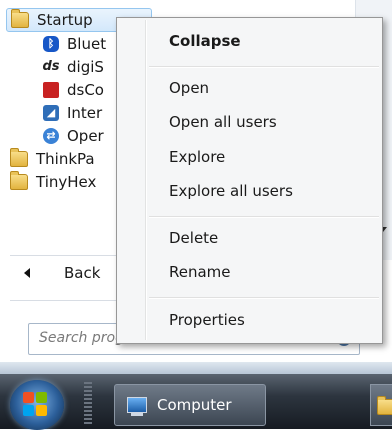  What do you see at coordinates (62, 273) in the screenshot?
I see `back-button: Back` at bounding box center [62, 273].